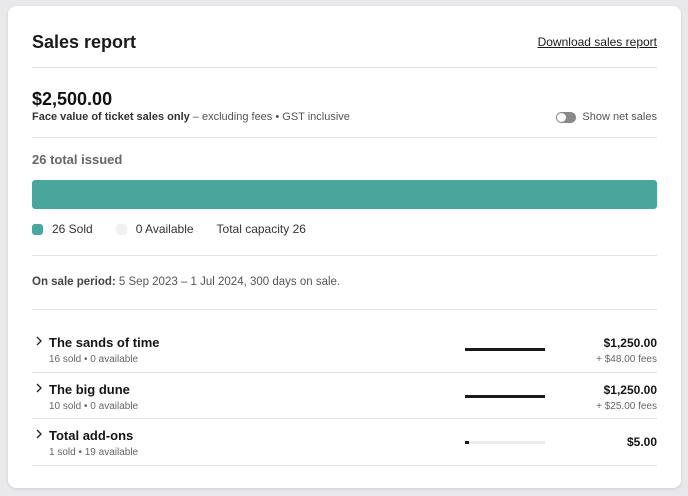  What do you see at coordinates (121, 229) in the screenshot?
I see `available-swatch-icon` at bounding box center [121, 229].